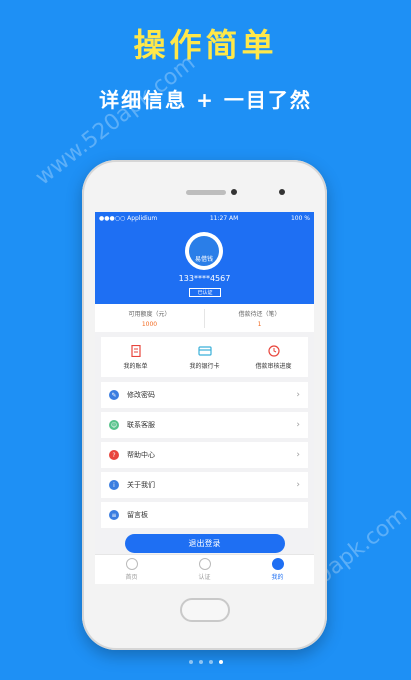 This screenshot has height=680, width=411. I want to click on logout-button: 退出登录, so click(204, 543).